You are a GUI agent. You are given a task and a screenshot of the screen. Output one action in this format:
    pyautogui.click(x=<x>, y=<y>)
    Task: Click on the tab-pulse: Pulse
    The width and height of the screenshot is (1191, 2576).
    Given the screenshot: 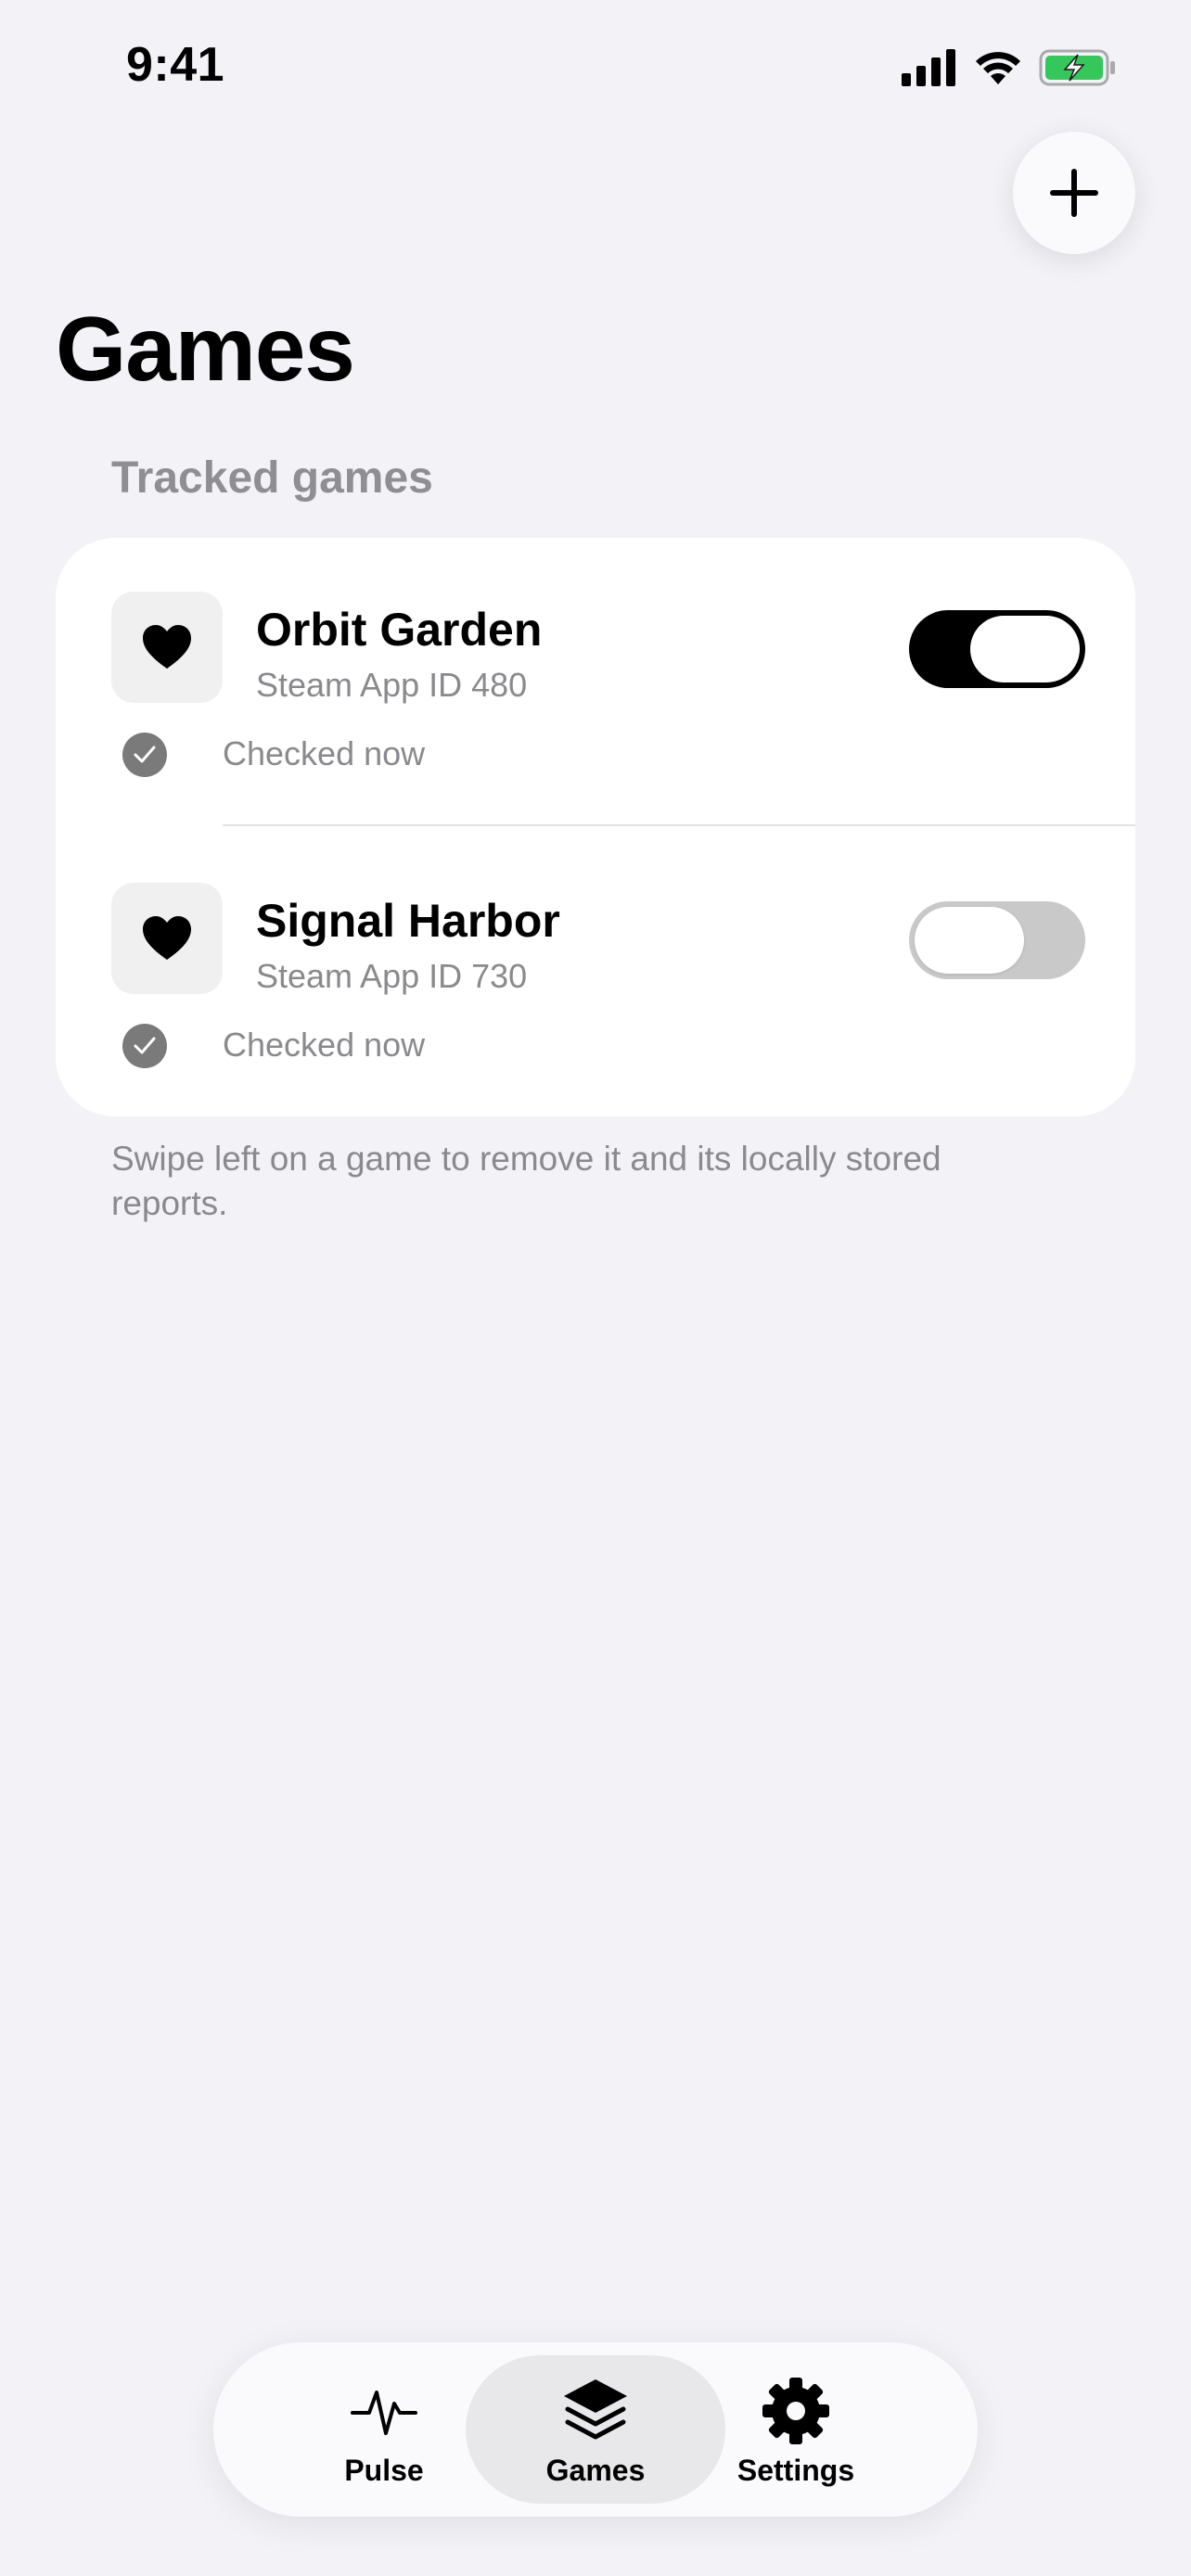 What is the action you would take?
    pyautogui.click(x=384, y=2430)
    